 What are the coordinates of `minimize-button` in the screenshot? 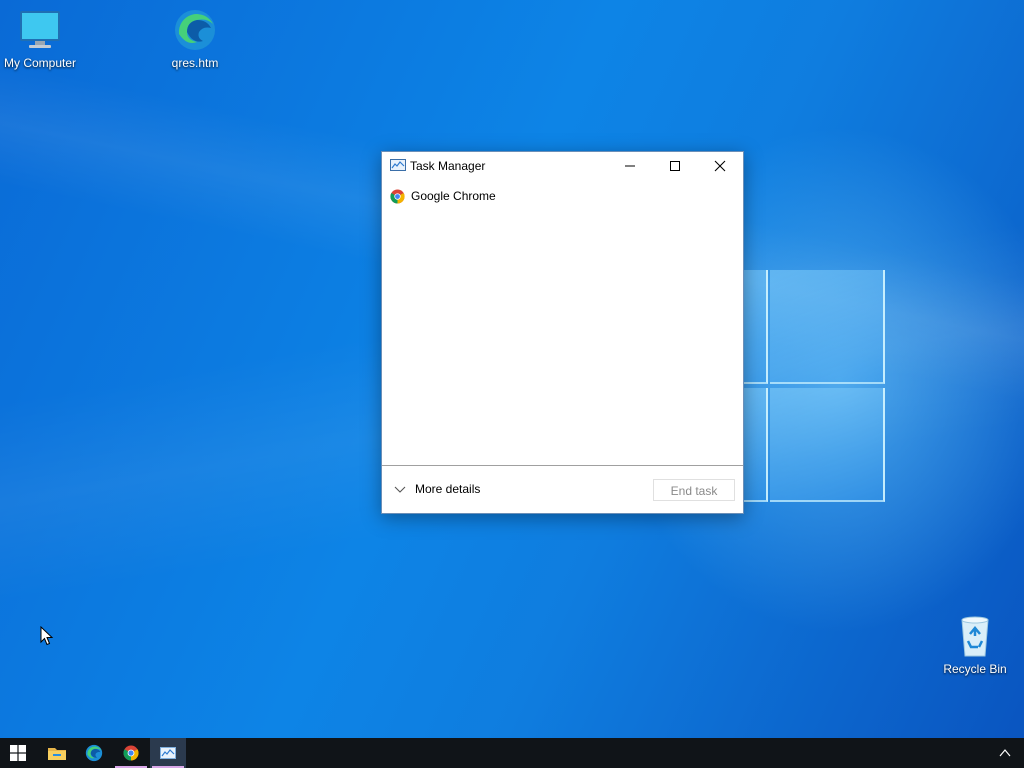 It's located at (630, 166).